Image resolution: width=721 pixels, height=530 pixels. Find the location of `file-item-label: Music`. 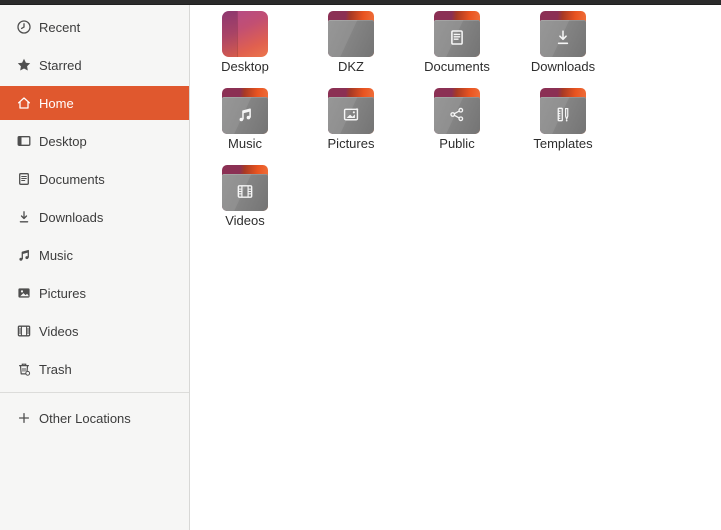

file-item-label: Music is located at coordinates (245, 143).